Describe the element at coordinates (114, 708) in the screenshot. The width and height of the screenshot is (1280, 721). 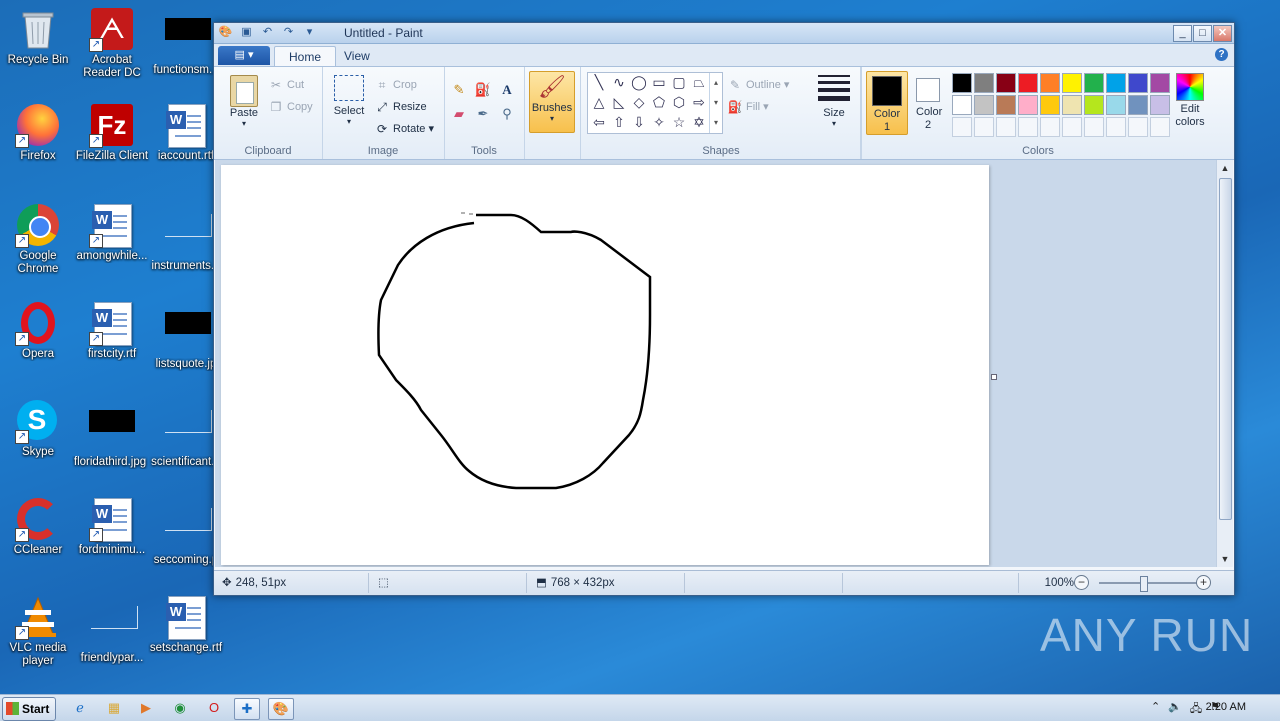
I see `explorer-taskbar-icon: ▦` at that location.